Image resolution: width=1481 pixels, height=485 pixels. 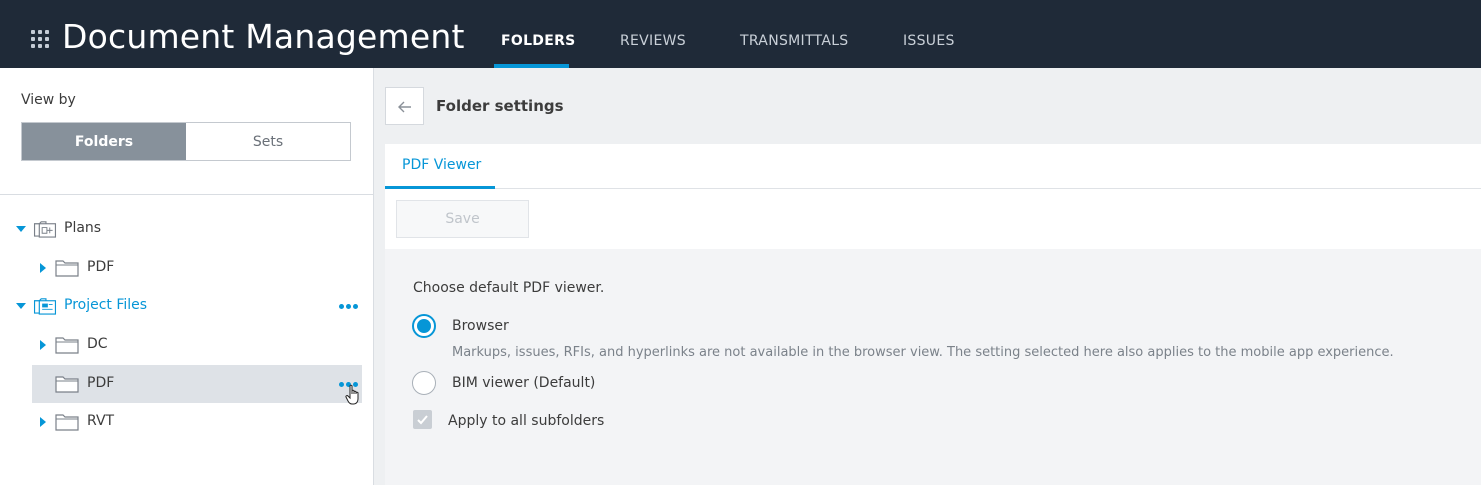 What do you see at coordinates (41, 40) in the screenshot?
I see `app-switcher-icon` at bounding box center [41, 40].